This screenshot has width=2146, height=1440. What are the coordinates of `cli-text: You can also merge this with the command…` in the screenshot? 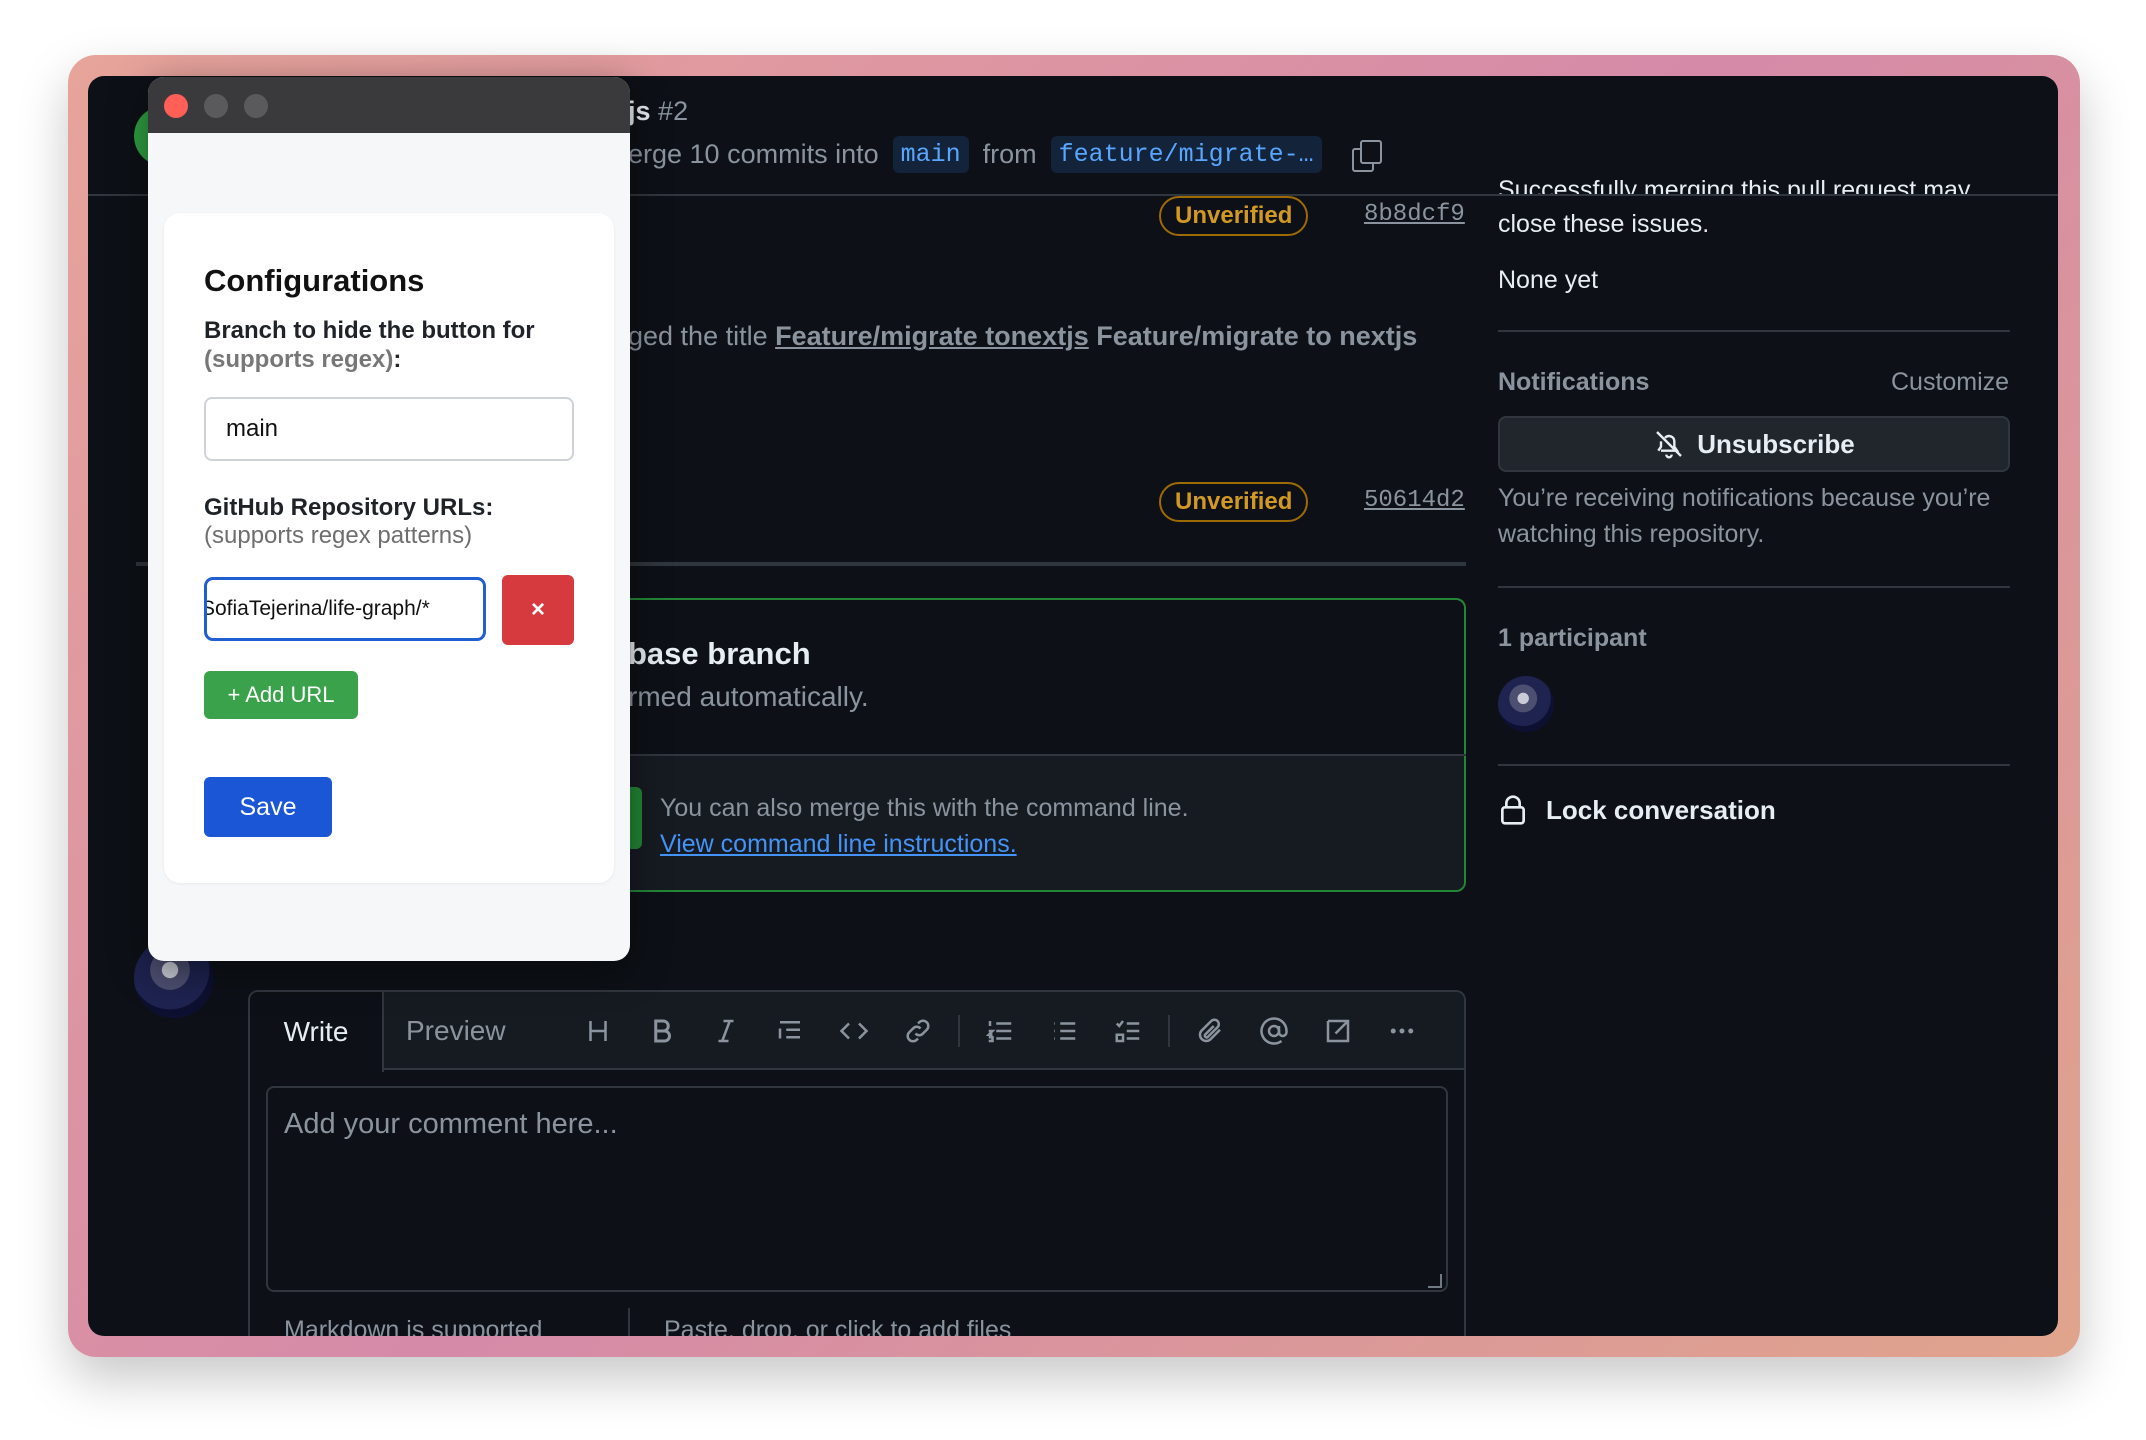 It's located at (924, 808).